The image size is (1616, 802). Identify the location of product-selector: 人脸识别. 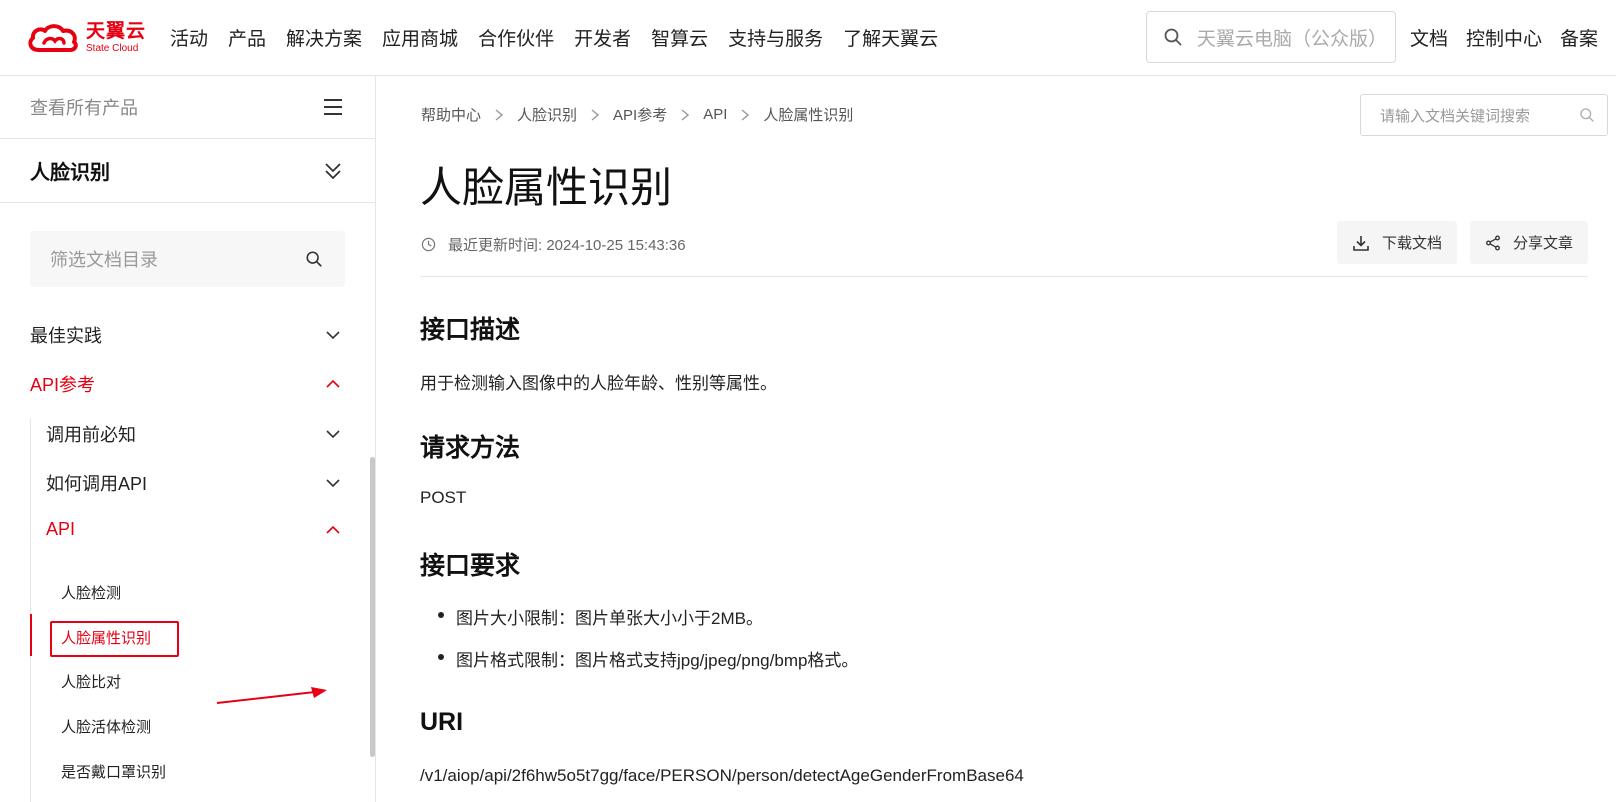
(187, 171).